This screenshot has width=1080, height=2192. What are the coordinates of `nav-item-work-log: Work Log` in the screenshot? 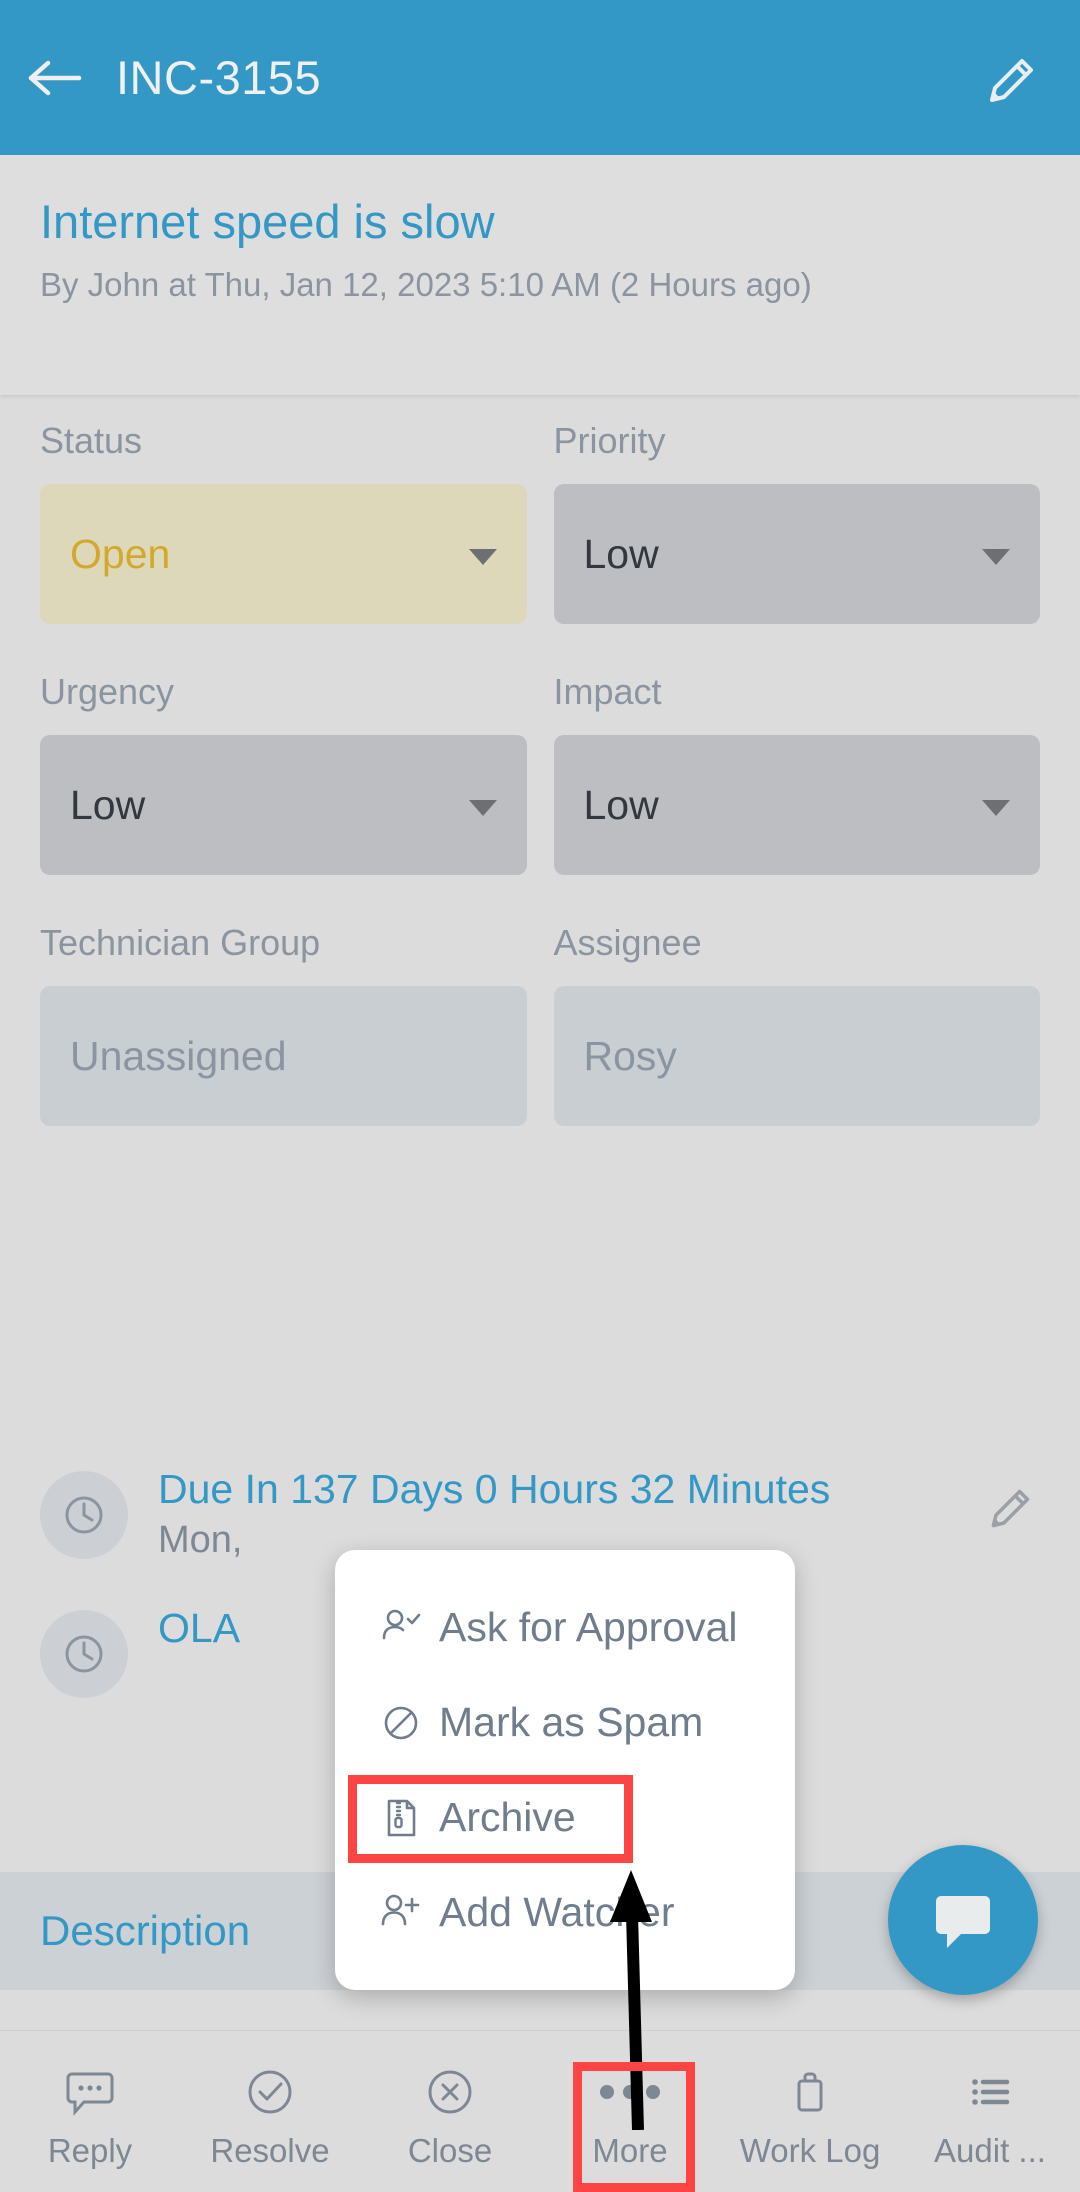 It's located at (810, 2111).